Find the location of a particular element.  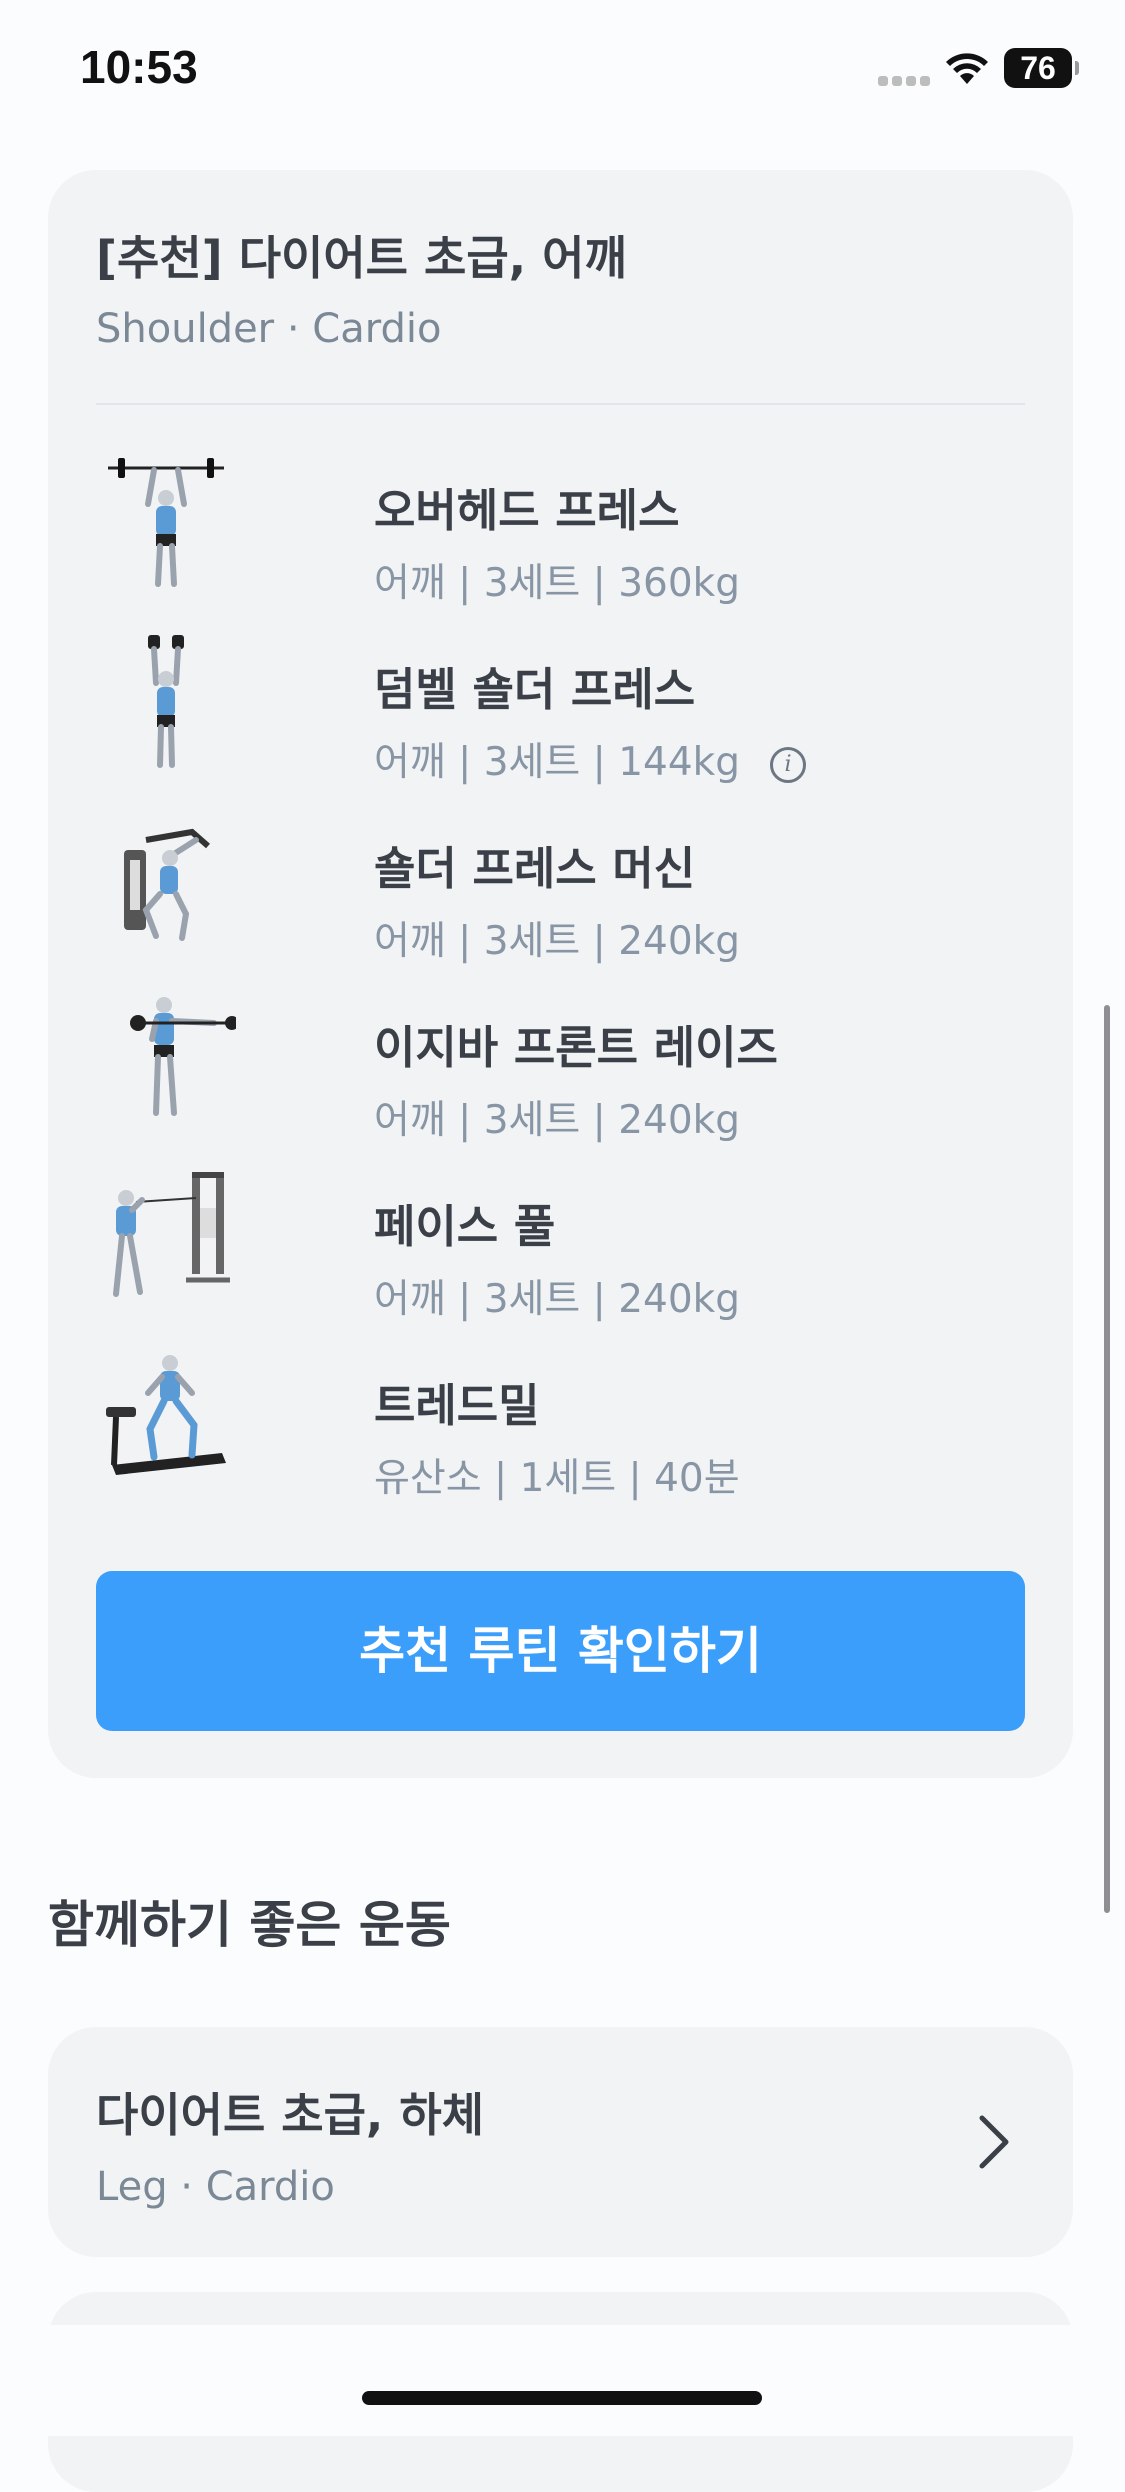

exercise-meta: 어깨 | 3세트 | 144kg i is located at coordinates (590, 759).